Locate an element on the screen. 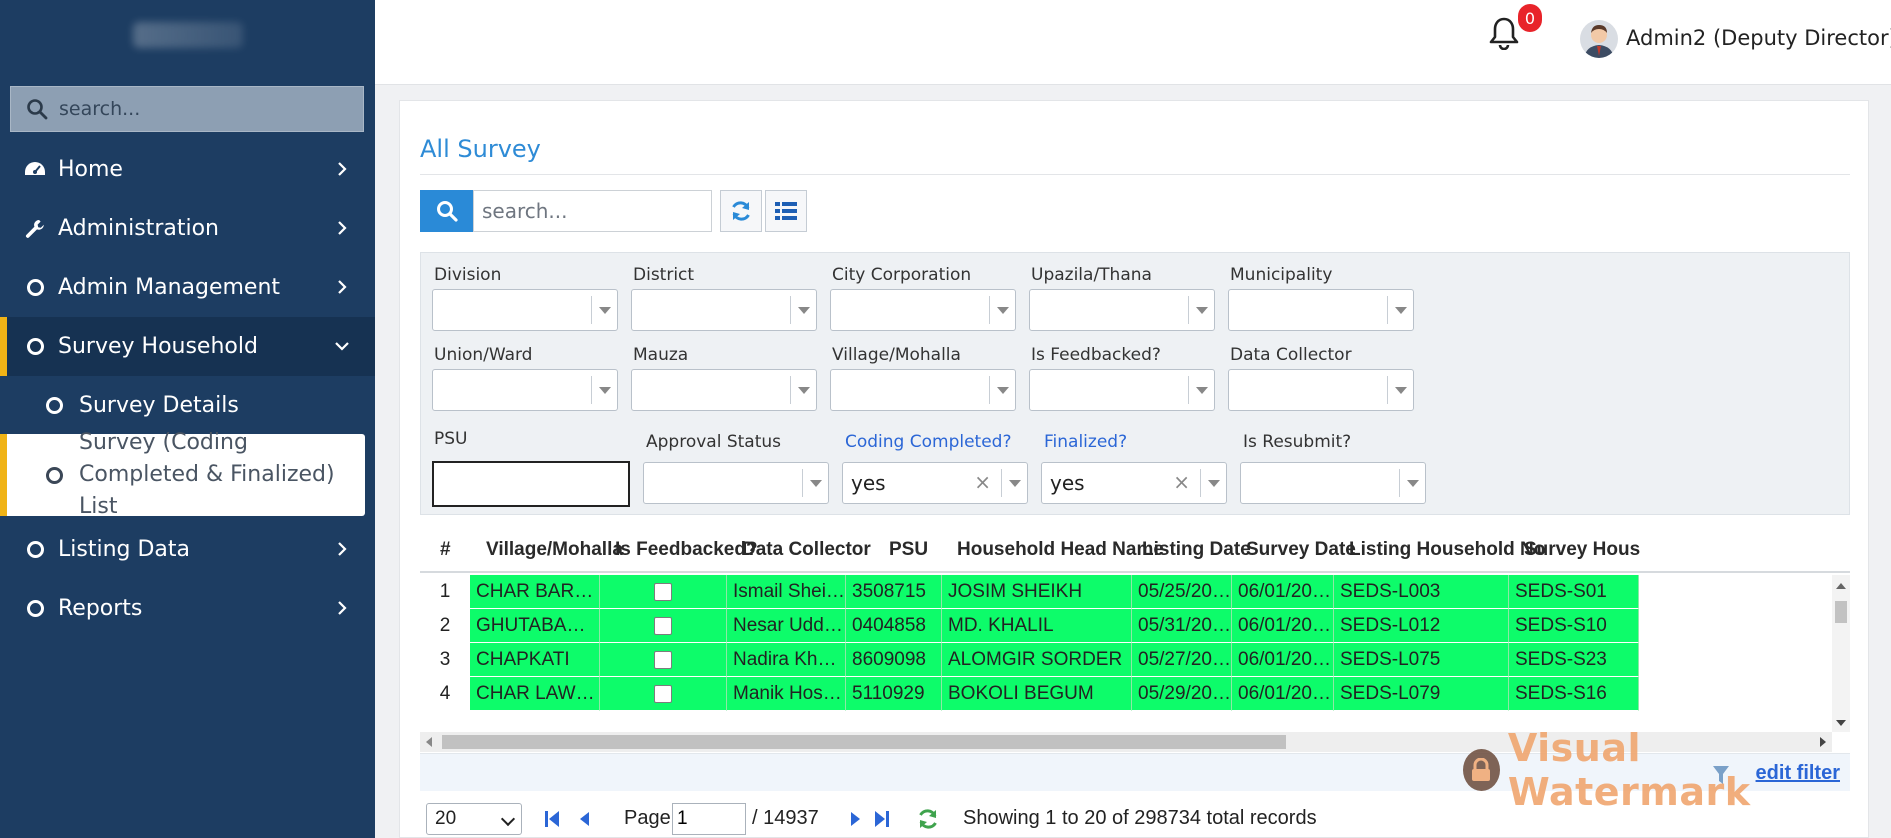  coding-completed-label: Coding Completed? is located at coordinates (928, 442).